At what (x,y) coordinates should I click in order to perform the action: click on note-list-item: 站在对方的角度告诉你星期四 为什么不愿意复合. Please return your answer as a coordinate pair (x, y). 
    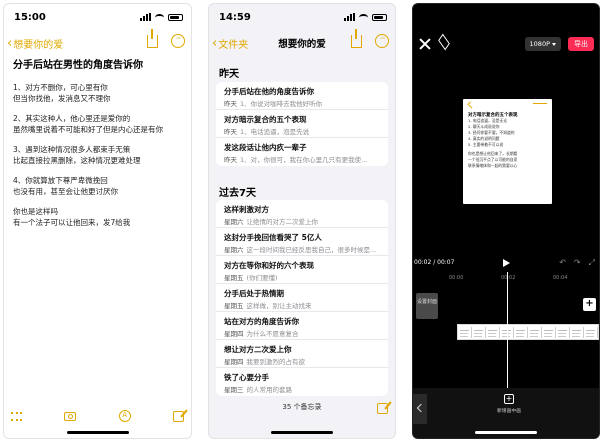
    Looking at the image, I should click on (302, 326).